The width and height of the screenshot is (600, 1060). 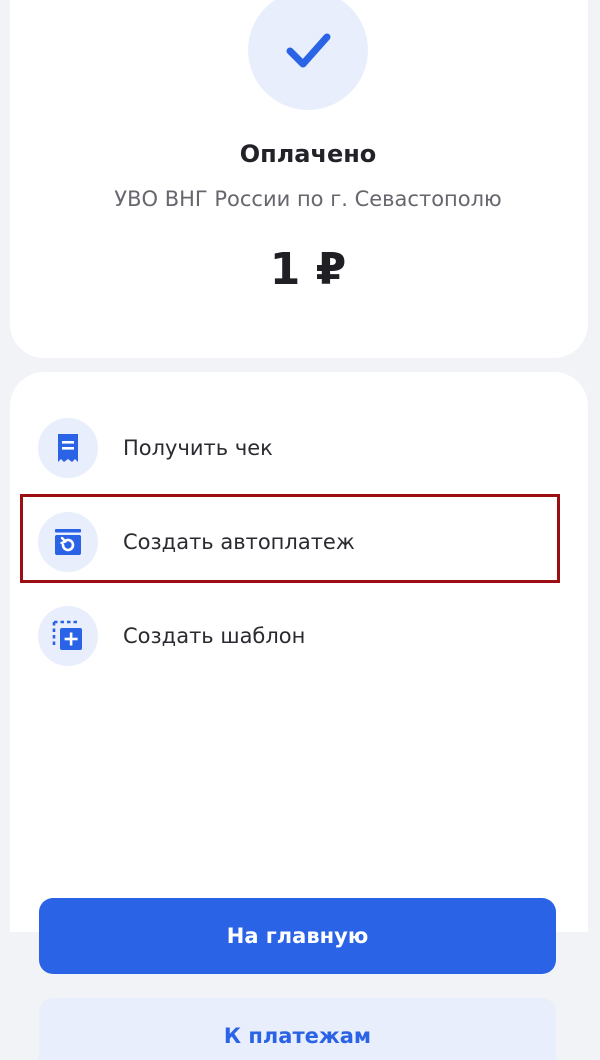 I want to click on template-icon-wrap, so click(x=68, y=636).